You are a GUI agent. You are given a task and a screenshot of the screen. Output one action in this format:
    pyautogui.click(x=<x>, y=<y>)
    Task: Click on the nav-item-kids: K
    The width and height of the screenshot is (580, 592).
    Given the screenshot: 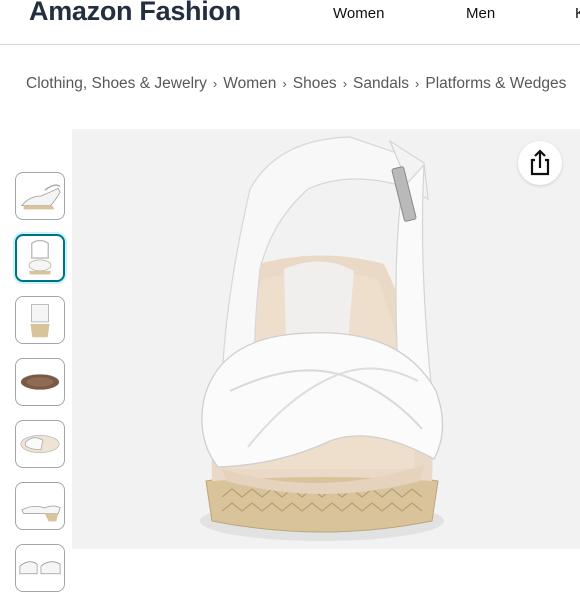 What is the action you would take?
    pyautogui.click(x=577, y=13)
    